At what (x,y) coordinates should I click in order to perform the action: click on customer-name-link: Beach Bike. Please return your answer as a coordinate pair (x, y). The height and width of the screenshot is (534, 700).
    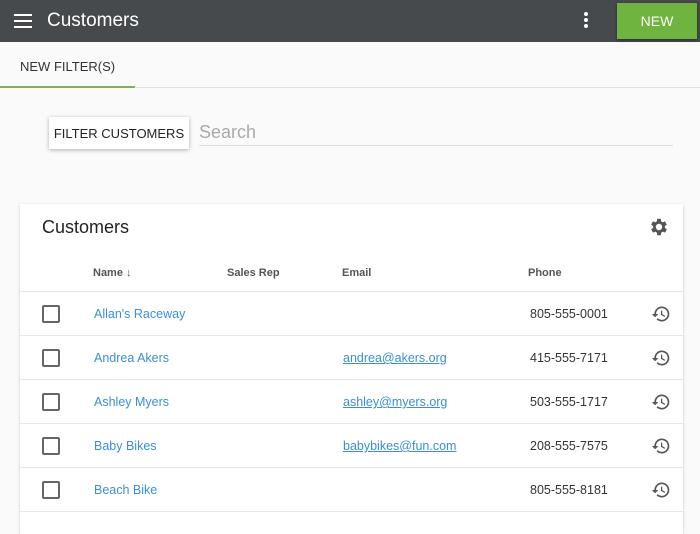
    Looking at the image, I should click on (125, 490).